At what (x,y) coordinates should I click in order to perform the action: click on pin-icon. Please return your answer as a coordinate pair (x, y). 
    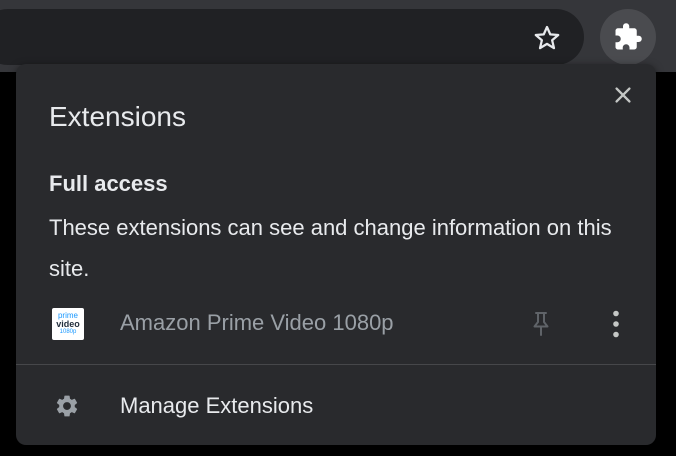
    Looking at the image, I should click on (541, 324).